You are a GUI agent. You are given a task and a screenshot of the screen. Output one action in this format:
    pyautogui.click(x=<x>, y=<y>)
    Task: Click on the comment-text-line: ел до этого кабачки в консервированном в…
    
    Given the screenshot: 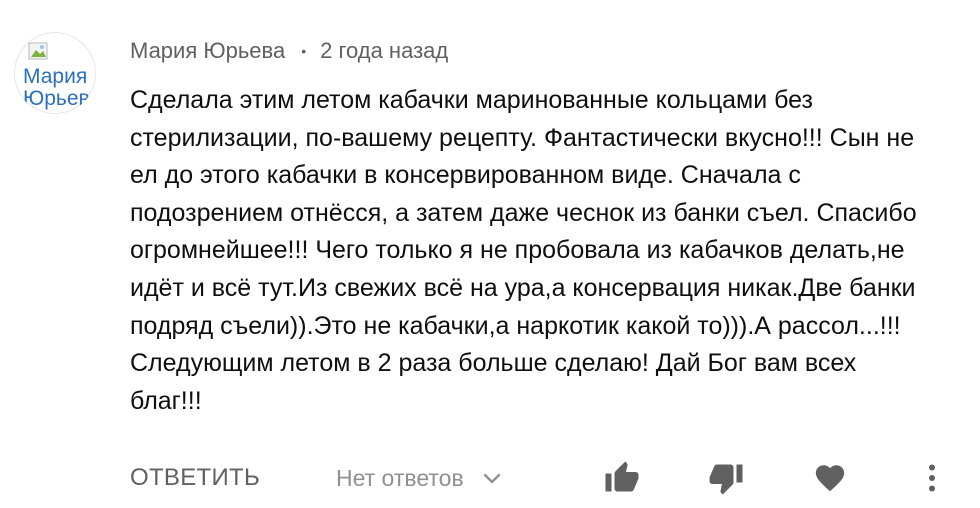 What is the action you would take?
    pyautogui.click(x=465, y=175)
    